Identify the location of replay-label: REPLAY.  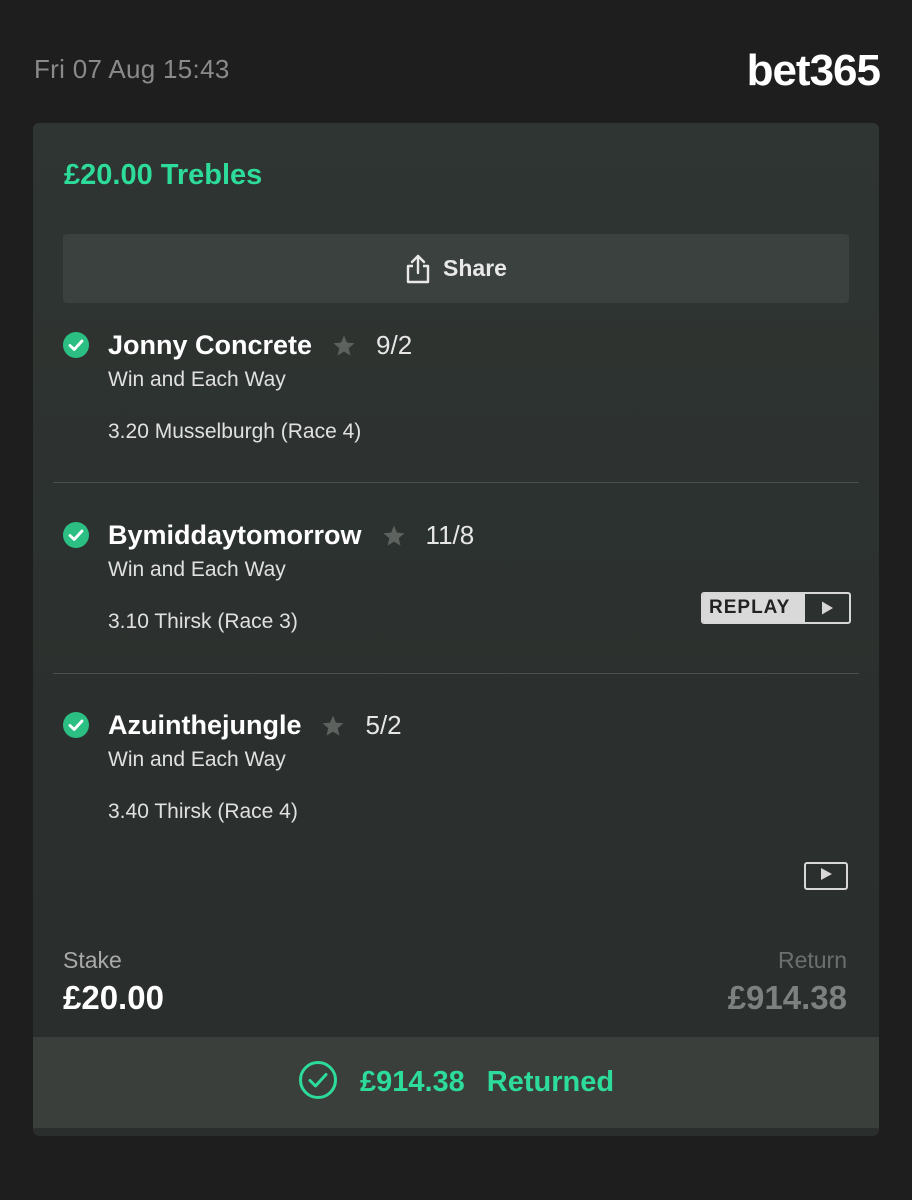
(754, 608).